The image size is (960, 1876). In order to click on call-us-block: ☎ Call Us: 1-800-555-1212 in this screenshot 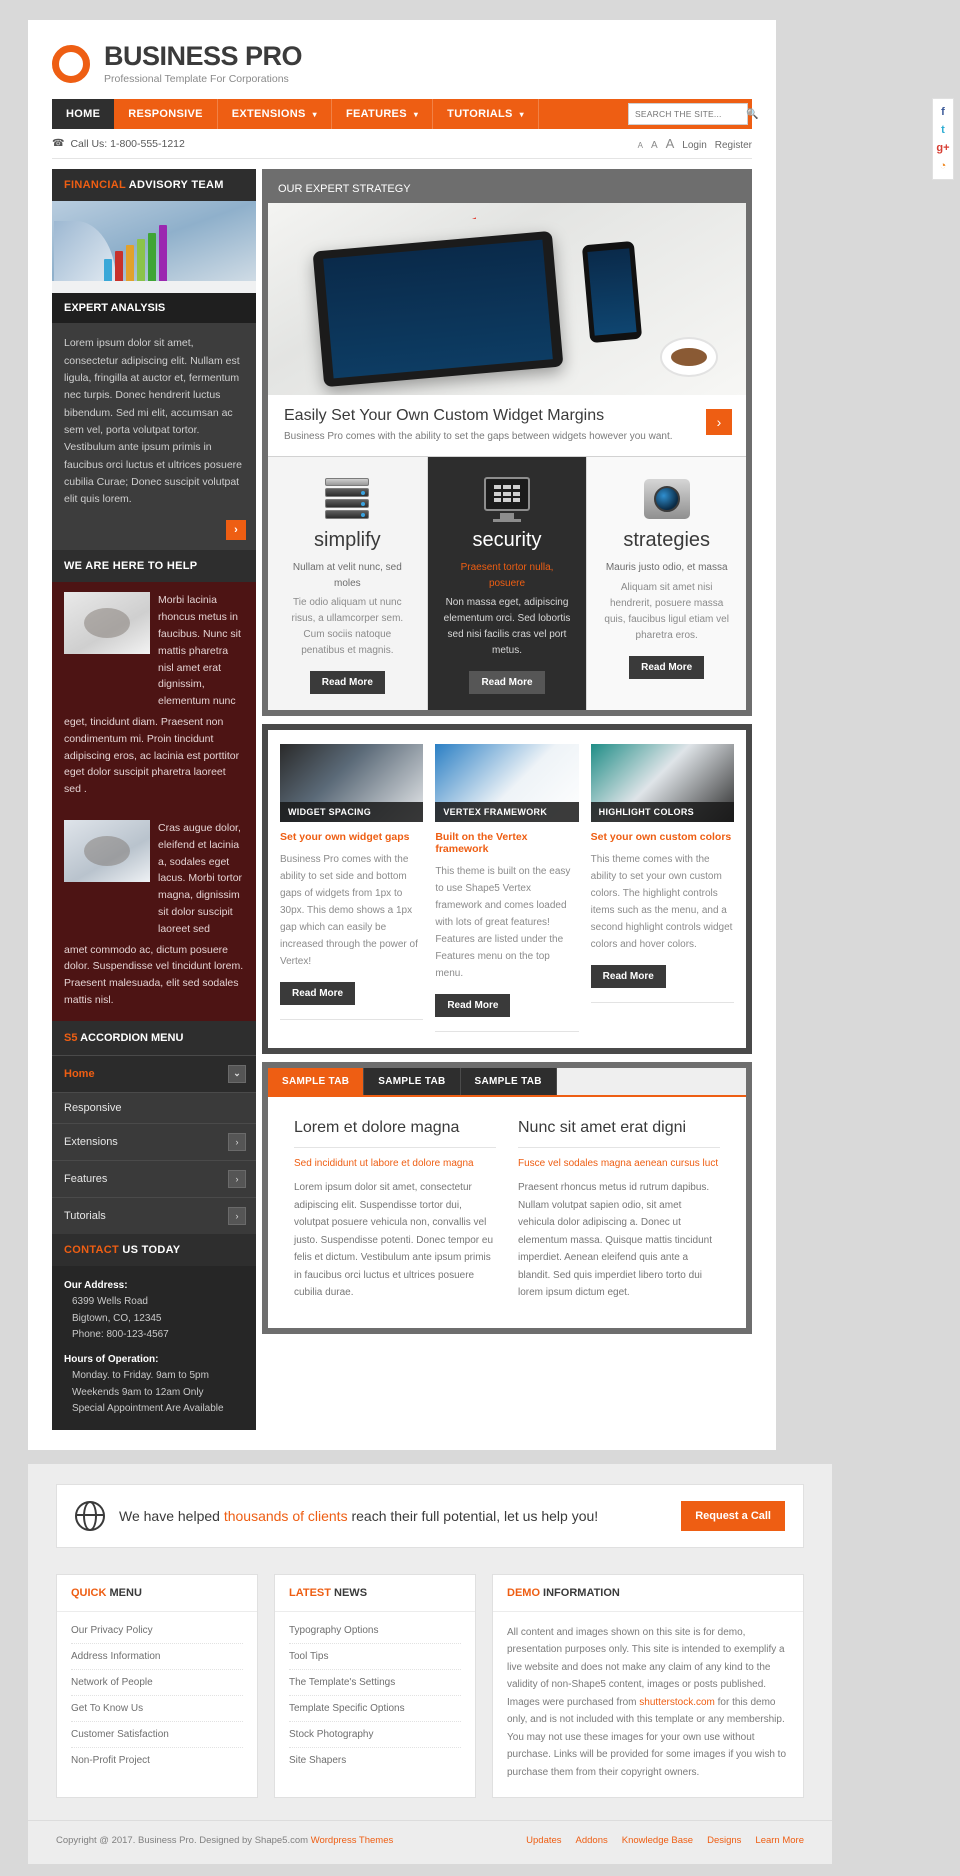, I will do `click(118, 144)`.